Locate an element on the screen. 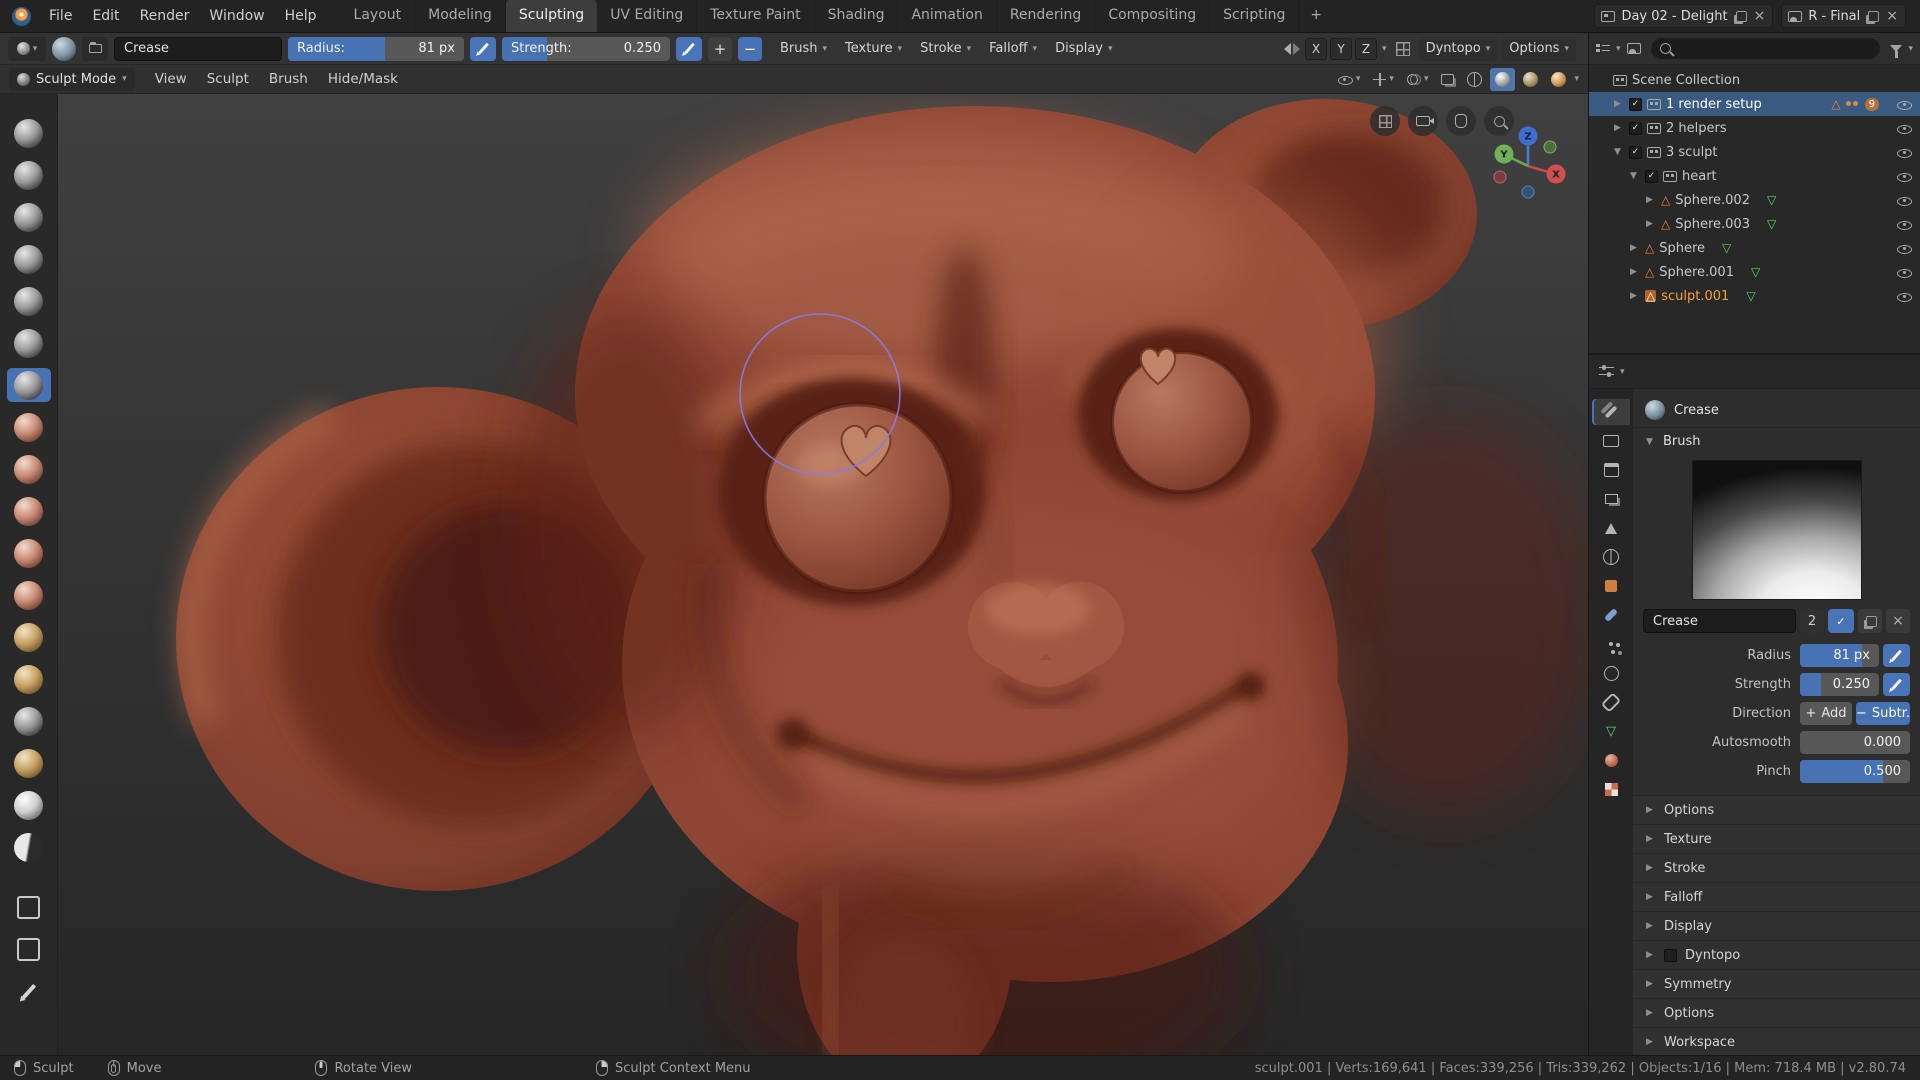 Image resolution: width=1920 pixels, height=1080 pixels. active-tool-dropdown: ▾ is located at coordinates (27, 48).